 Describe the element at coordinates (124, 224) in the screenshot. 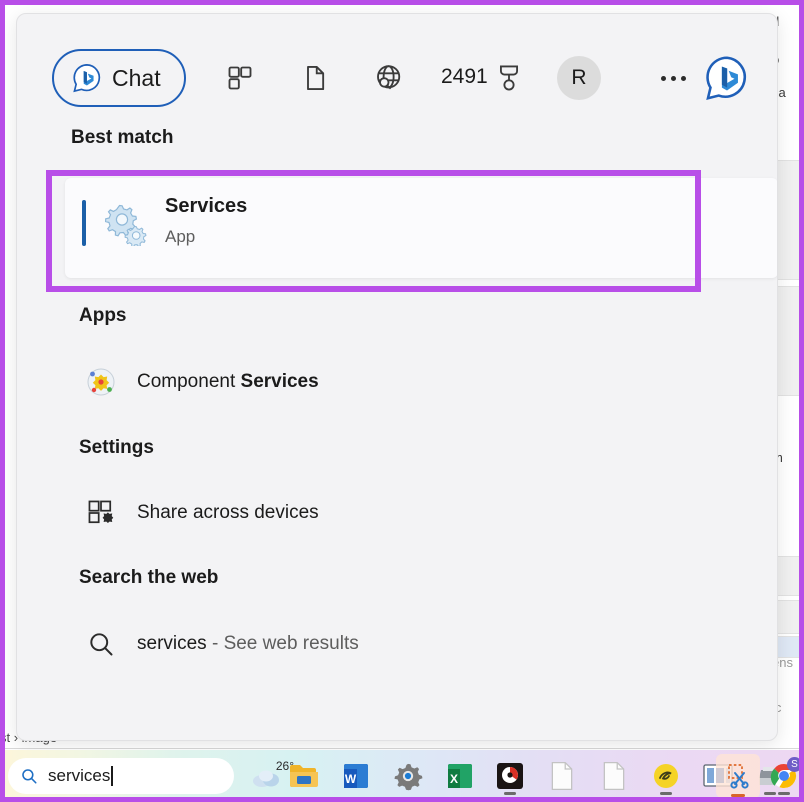

I see `services-gears-icon` at that location.